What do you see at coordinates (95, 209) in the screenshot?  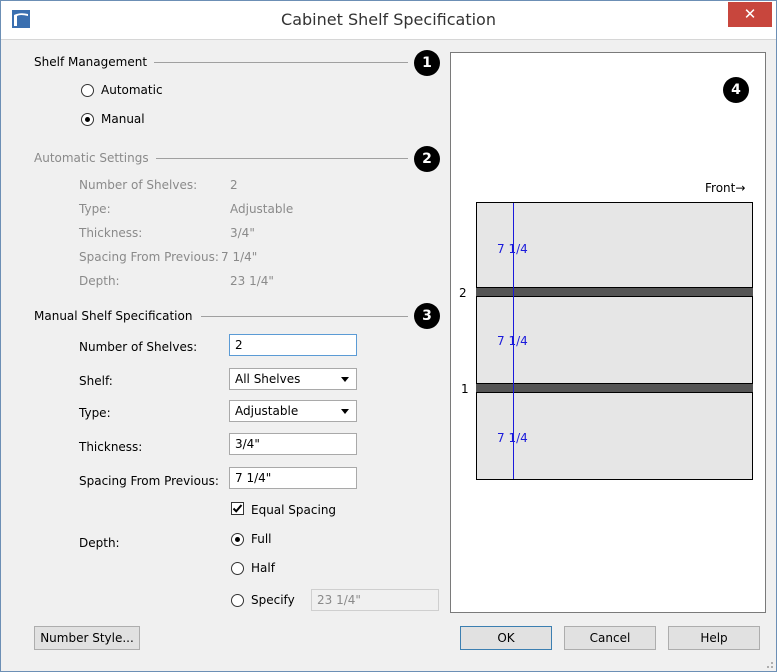 I see `auto-setting-label: Type:` at bounding box center [95, 209].